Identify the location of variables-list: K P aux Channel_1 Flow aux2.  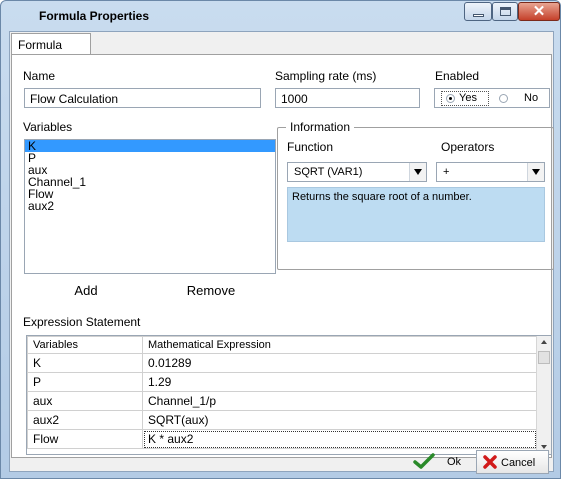
(150, 206).